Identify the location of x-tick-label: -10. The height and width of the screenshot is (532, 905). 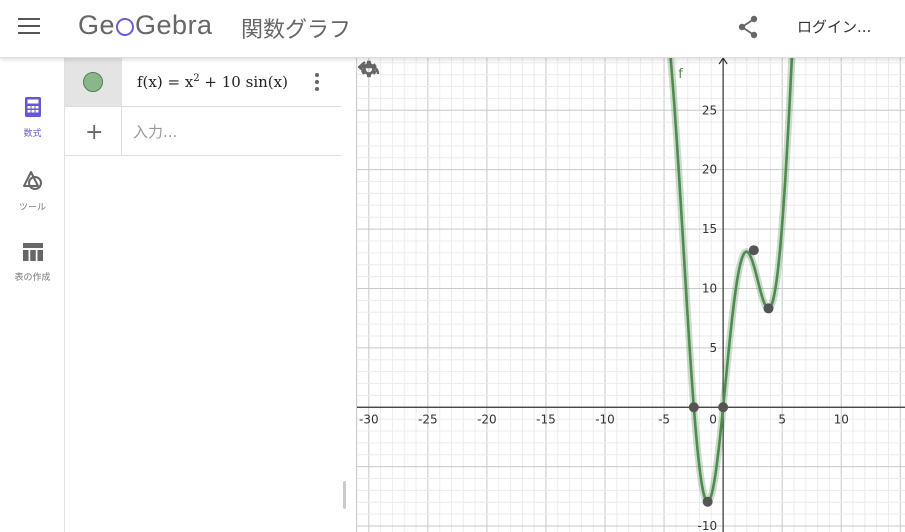
(605, 419).